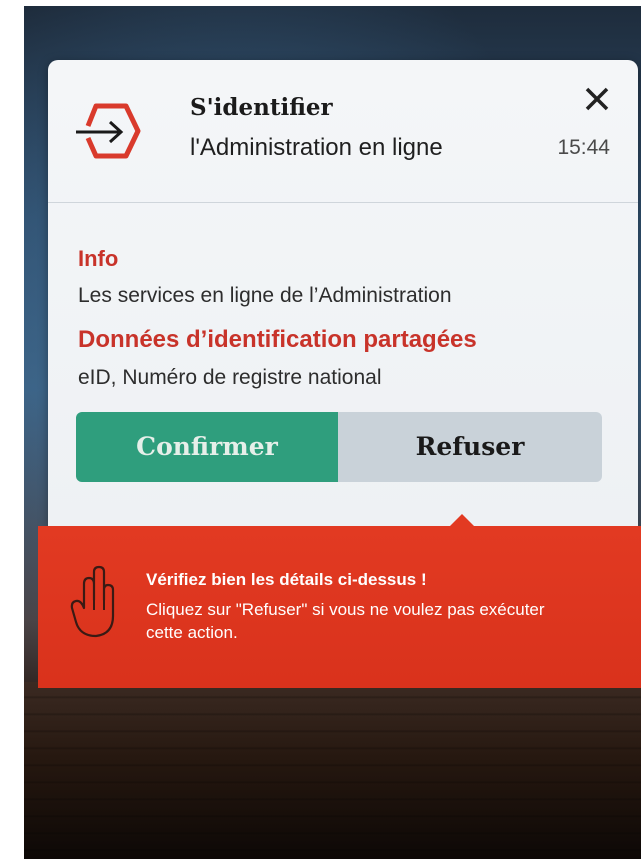  Describe the element at coordinates (277, 339) in the screenshot. I see `shared-data-heading: Données d’identification partagées` at that location.